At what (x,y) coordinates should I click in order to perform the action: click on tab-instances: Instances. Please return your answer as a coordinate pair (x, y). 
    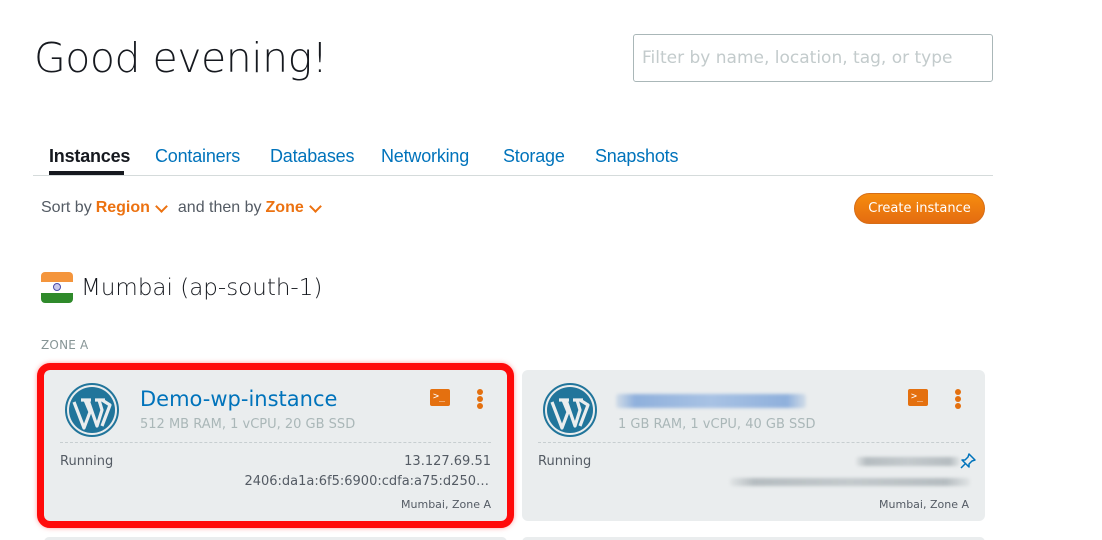
    Looking at the image, I should click on (89, 156).